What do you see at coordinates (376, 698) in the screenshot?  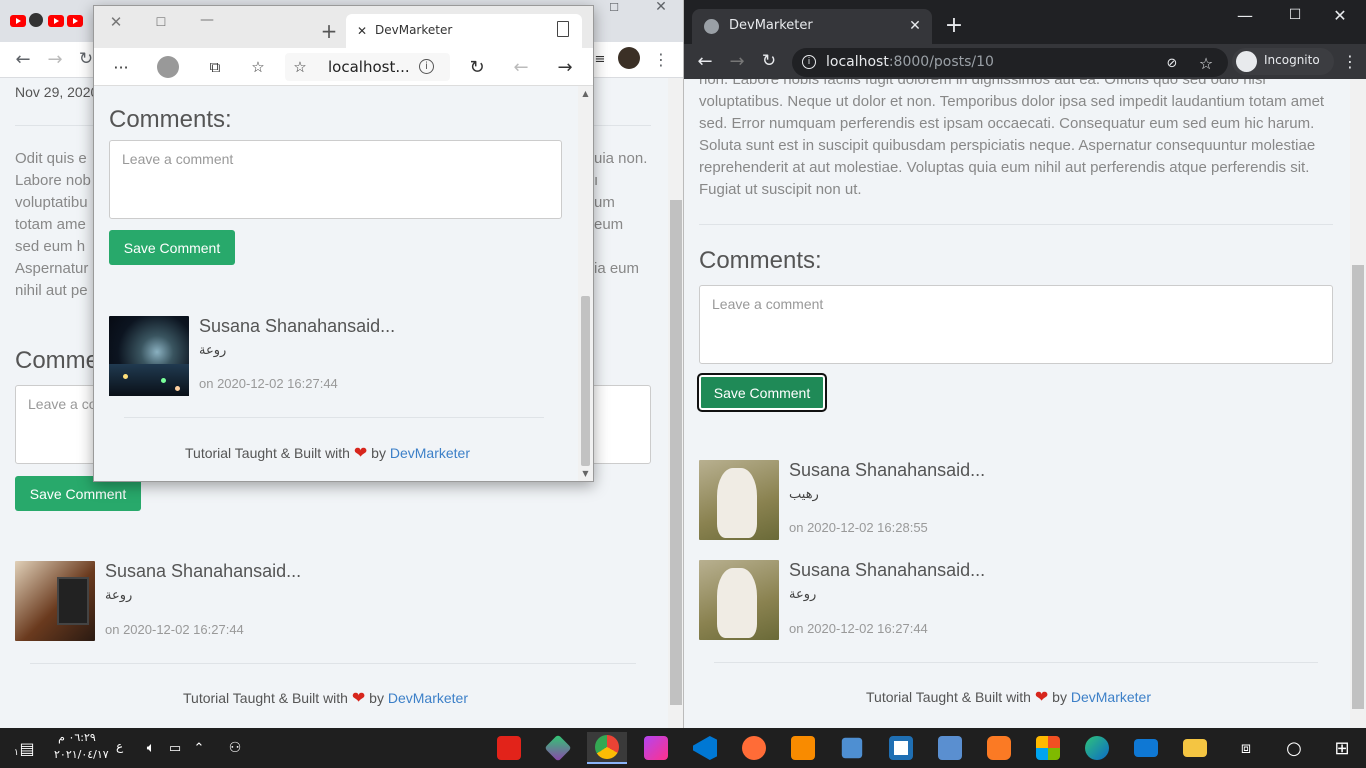 I see `footer-by: by` at bounding box center [376, 698].